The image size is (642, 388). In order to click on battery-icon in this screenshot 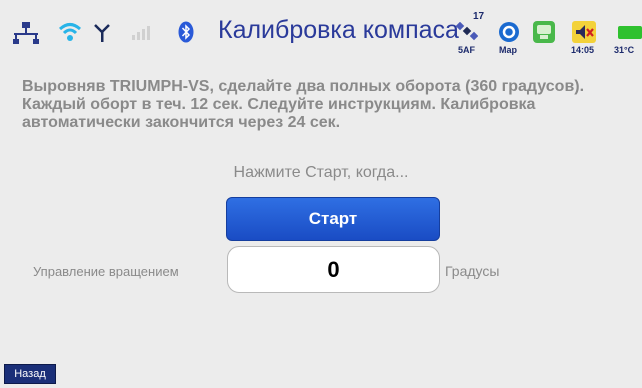, I will do `click(630, 32)`.